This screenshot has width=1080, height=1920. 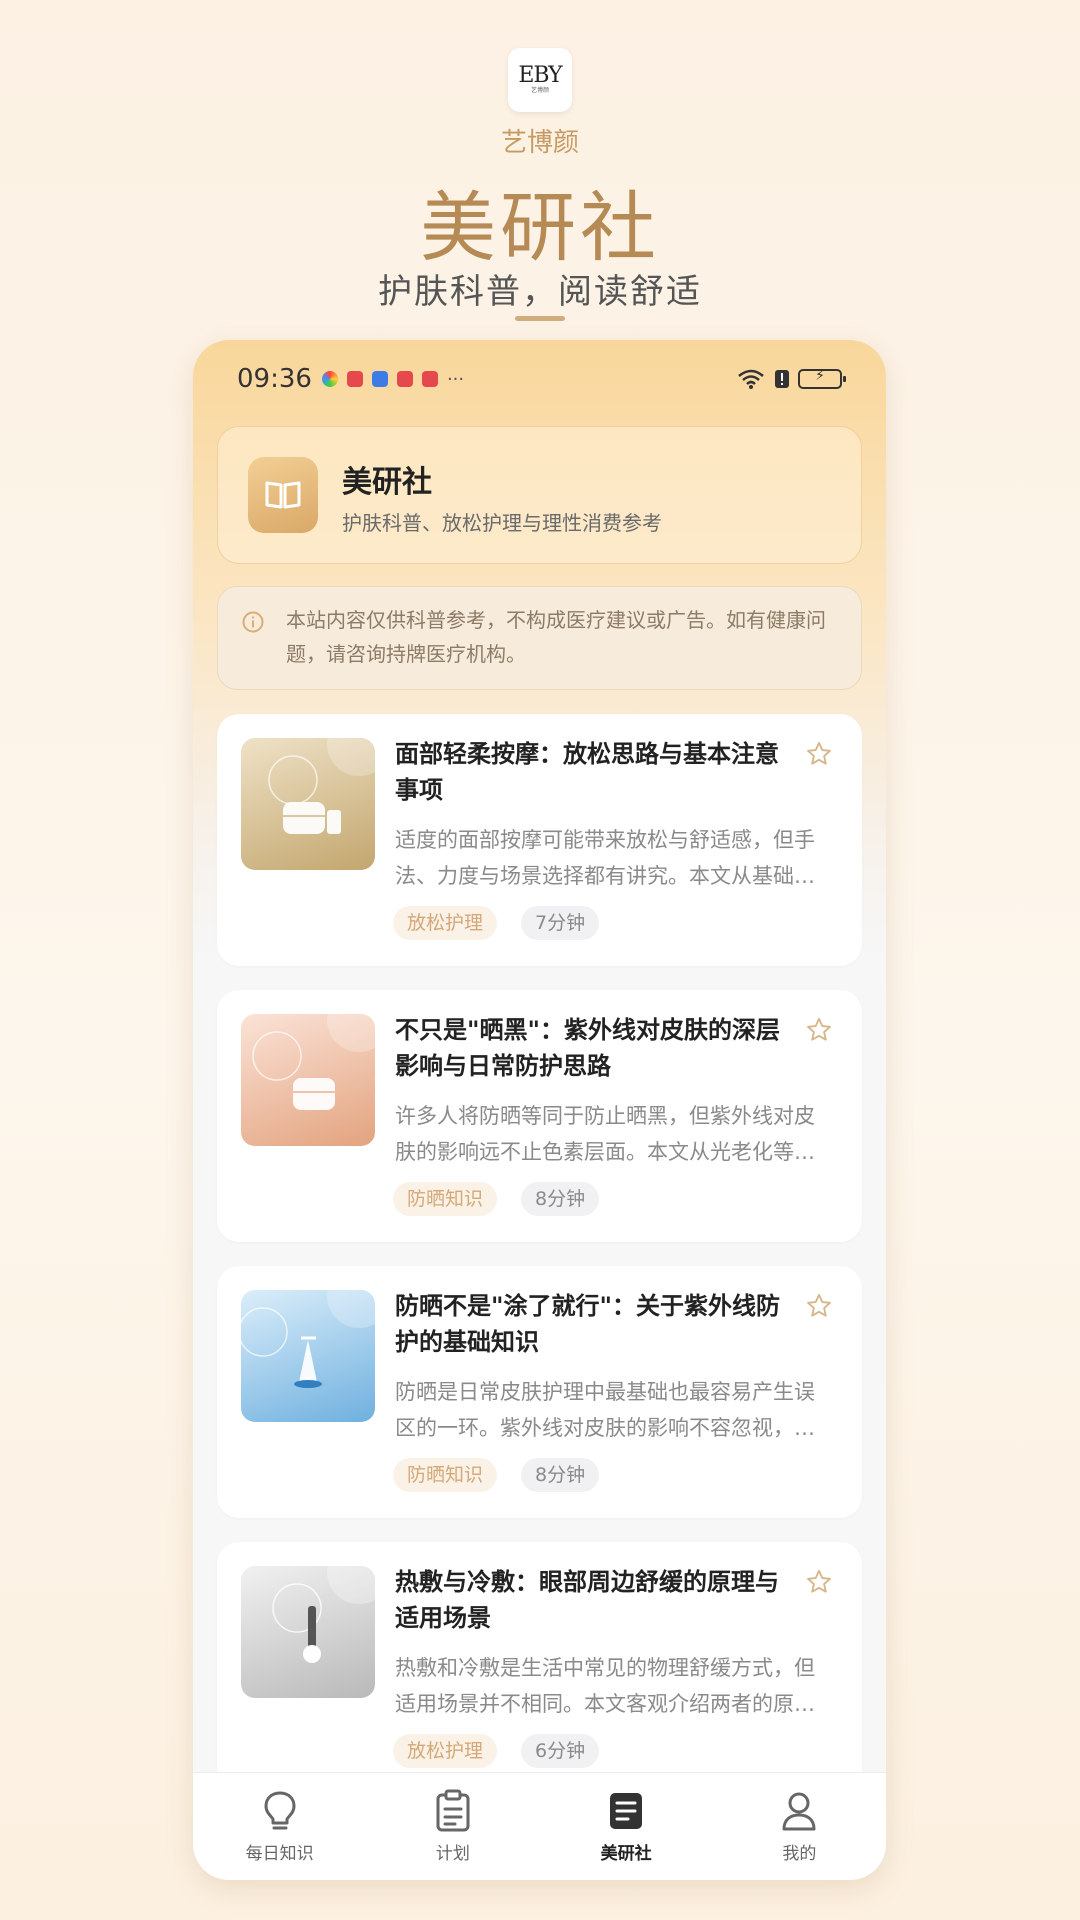 What do you see at coordinates (540, 227) in the screenshot?
I see `hero-title: 美研社` at bounding box center [540, 227].